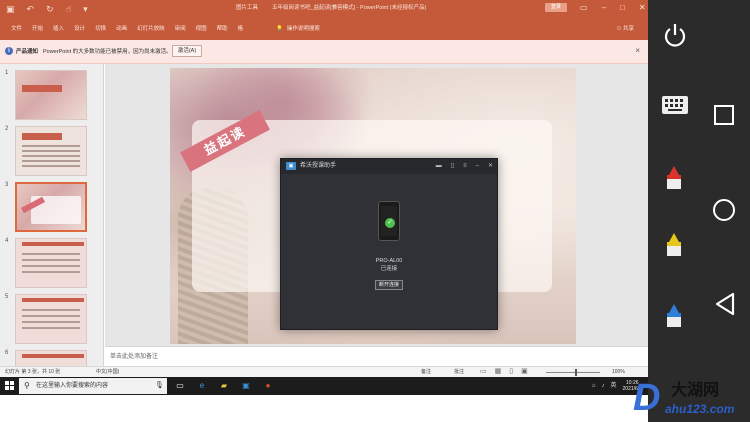 Image resolution: width=750 pixels, height=422 pixels. What do you see at coordinates (7, 129) in the screenshot?
I see `thumbnail-number: 2` at bounding box center [7, 129].